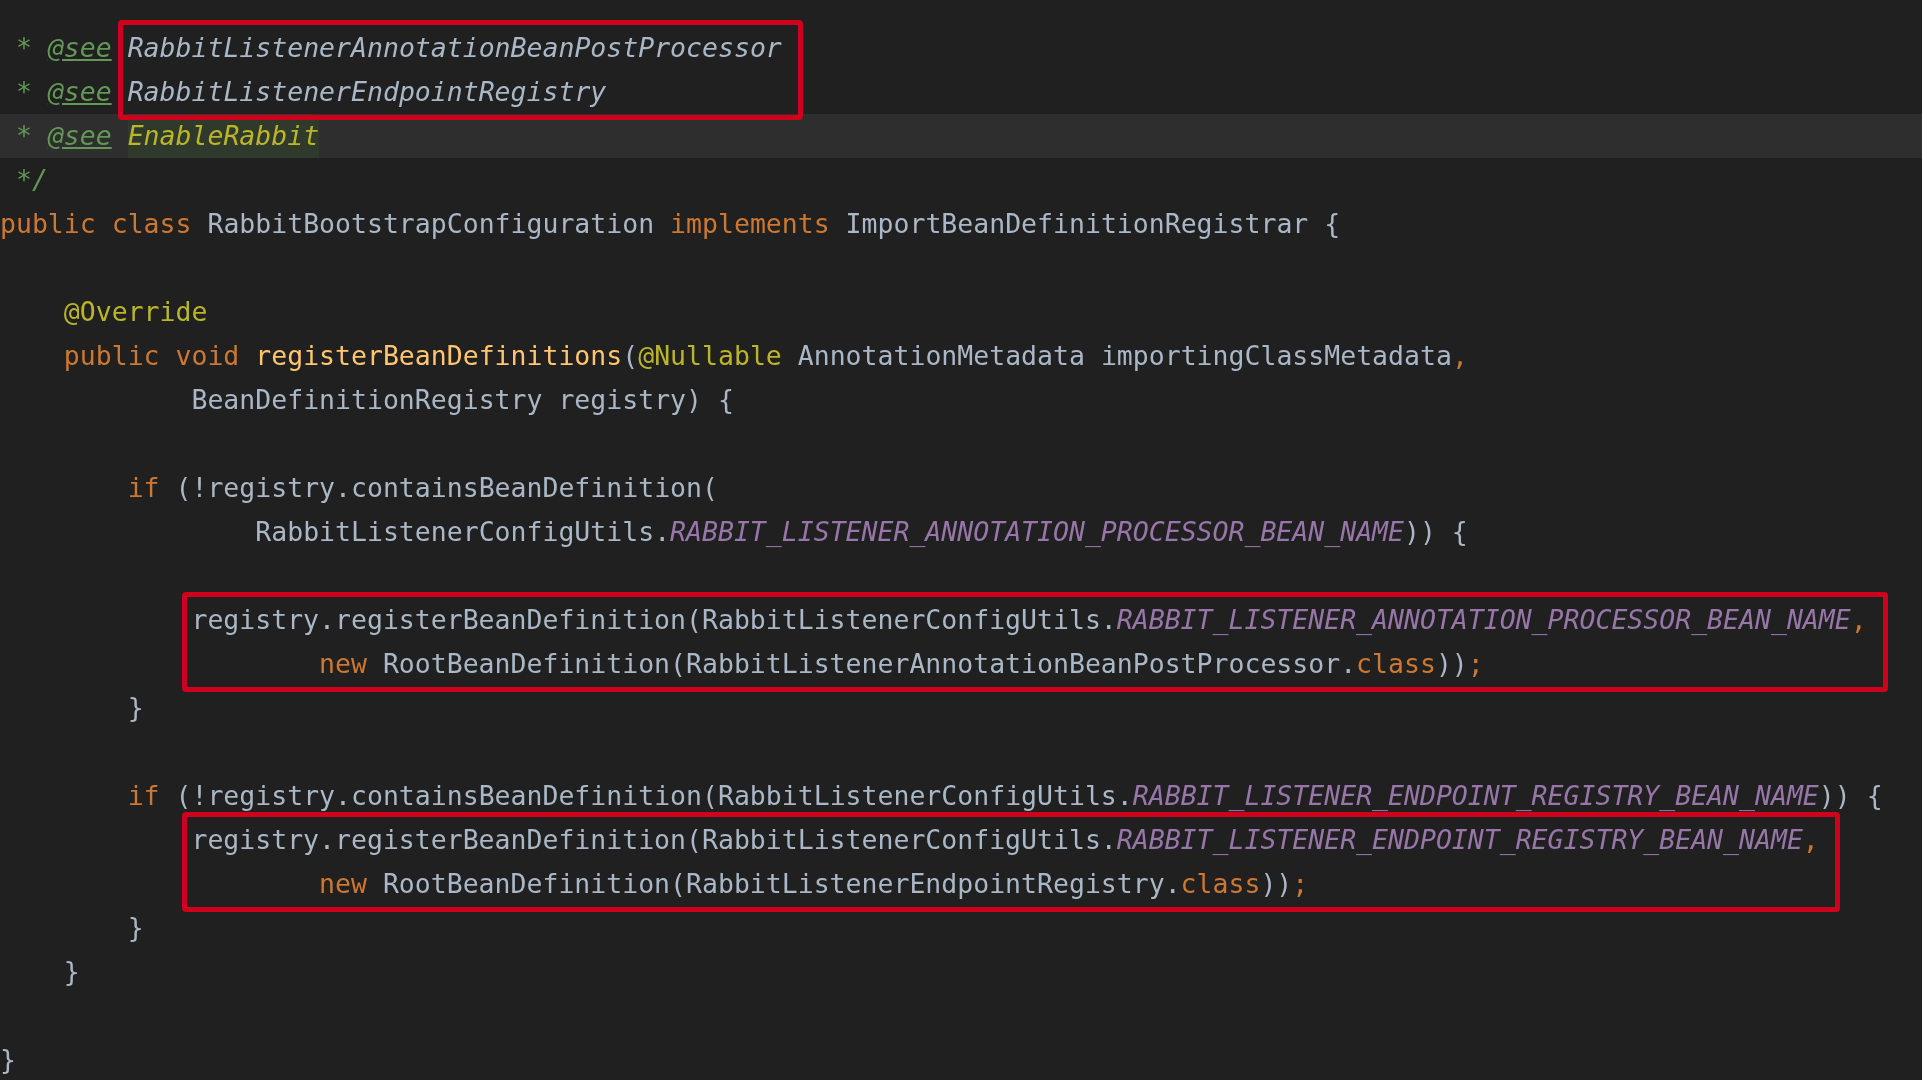 The image size is (1922, 1080). What do you see at coordinates (367, 92) in the screenshot?
I see `doc-reference: RabbitListenerEndpointRegistry` at bounding box center [367, 92].